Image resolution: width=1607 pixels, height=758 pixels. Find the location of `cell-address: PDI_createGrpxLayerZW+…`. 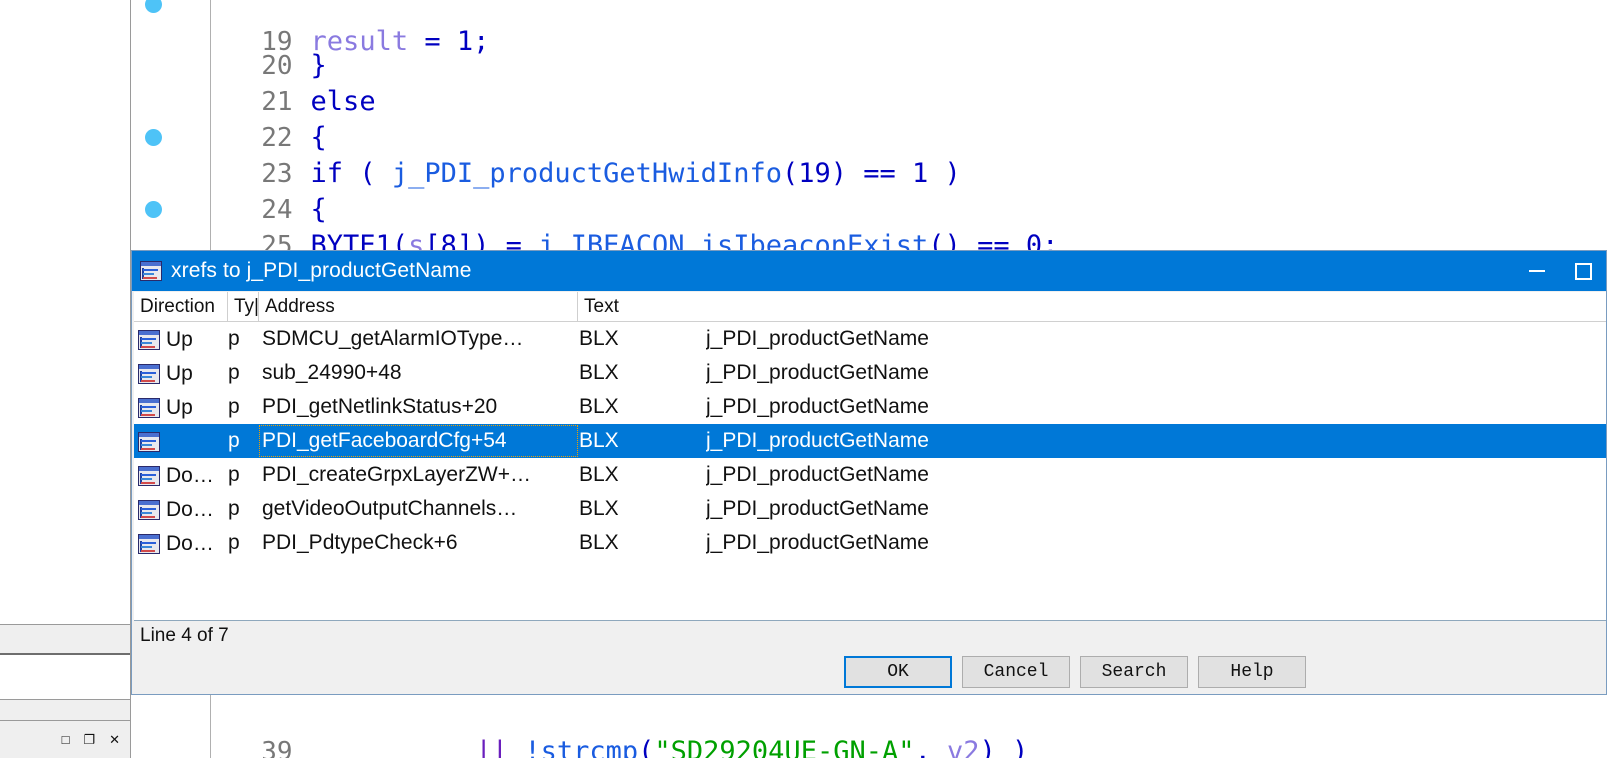

cell-address: PDI_createGrpxLayerZW+… is located at coordinates (418, 475).